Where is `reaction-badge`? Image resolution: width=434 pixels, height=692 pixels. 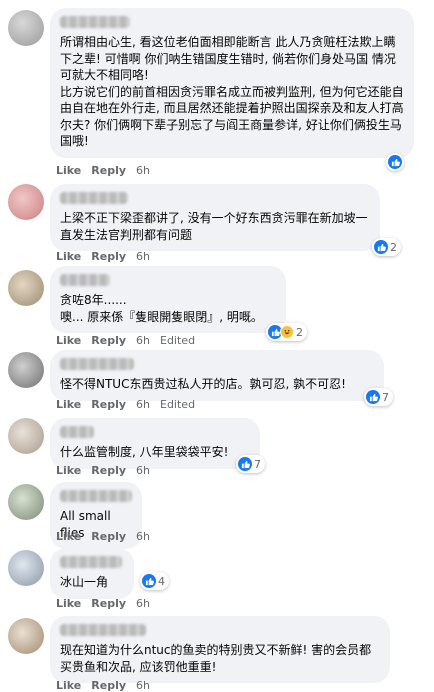 reaction-badge is located at coordinates (395, 162).